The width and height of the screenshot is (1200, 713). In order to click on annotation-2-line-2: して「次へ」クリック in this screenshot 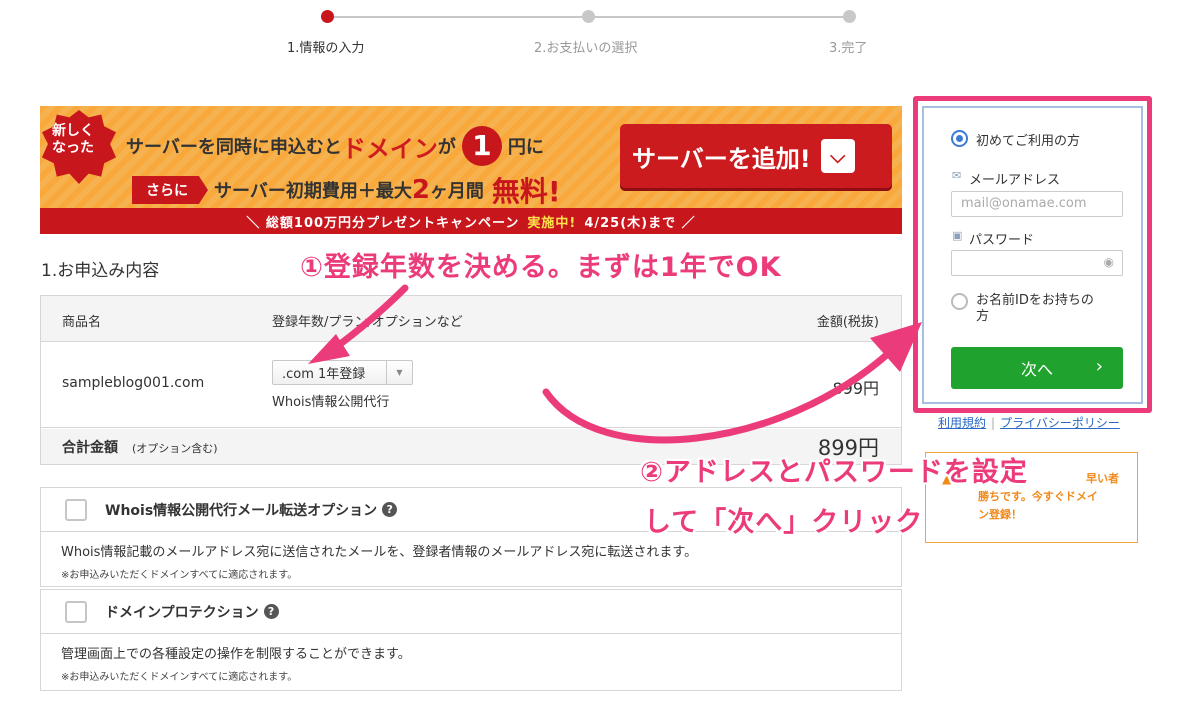, I will do `click(784, 522)`.